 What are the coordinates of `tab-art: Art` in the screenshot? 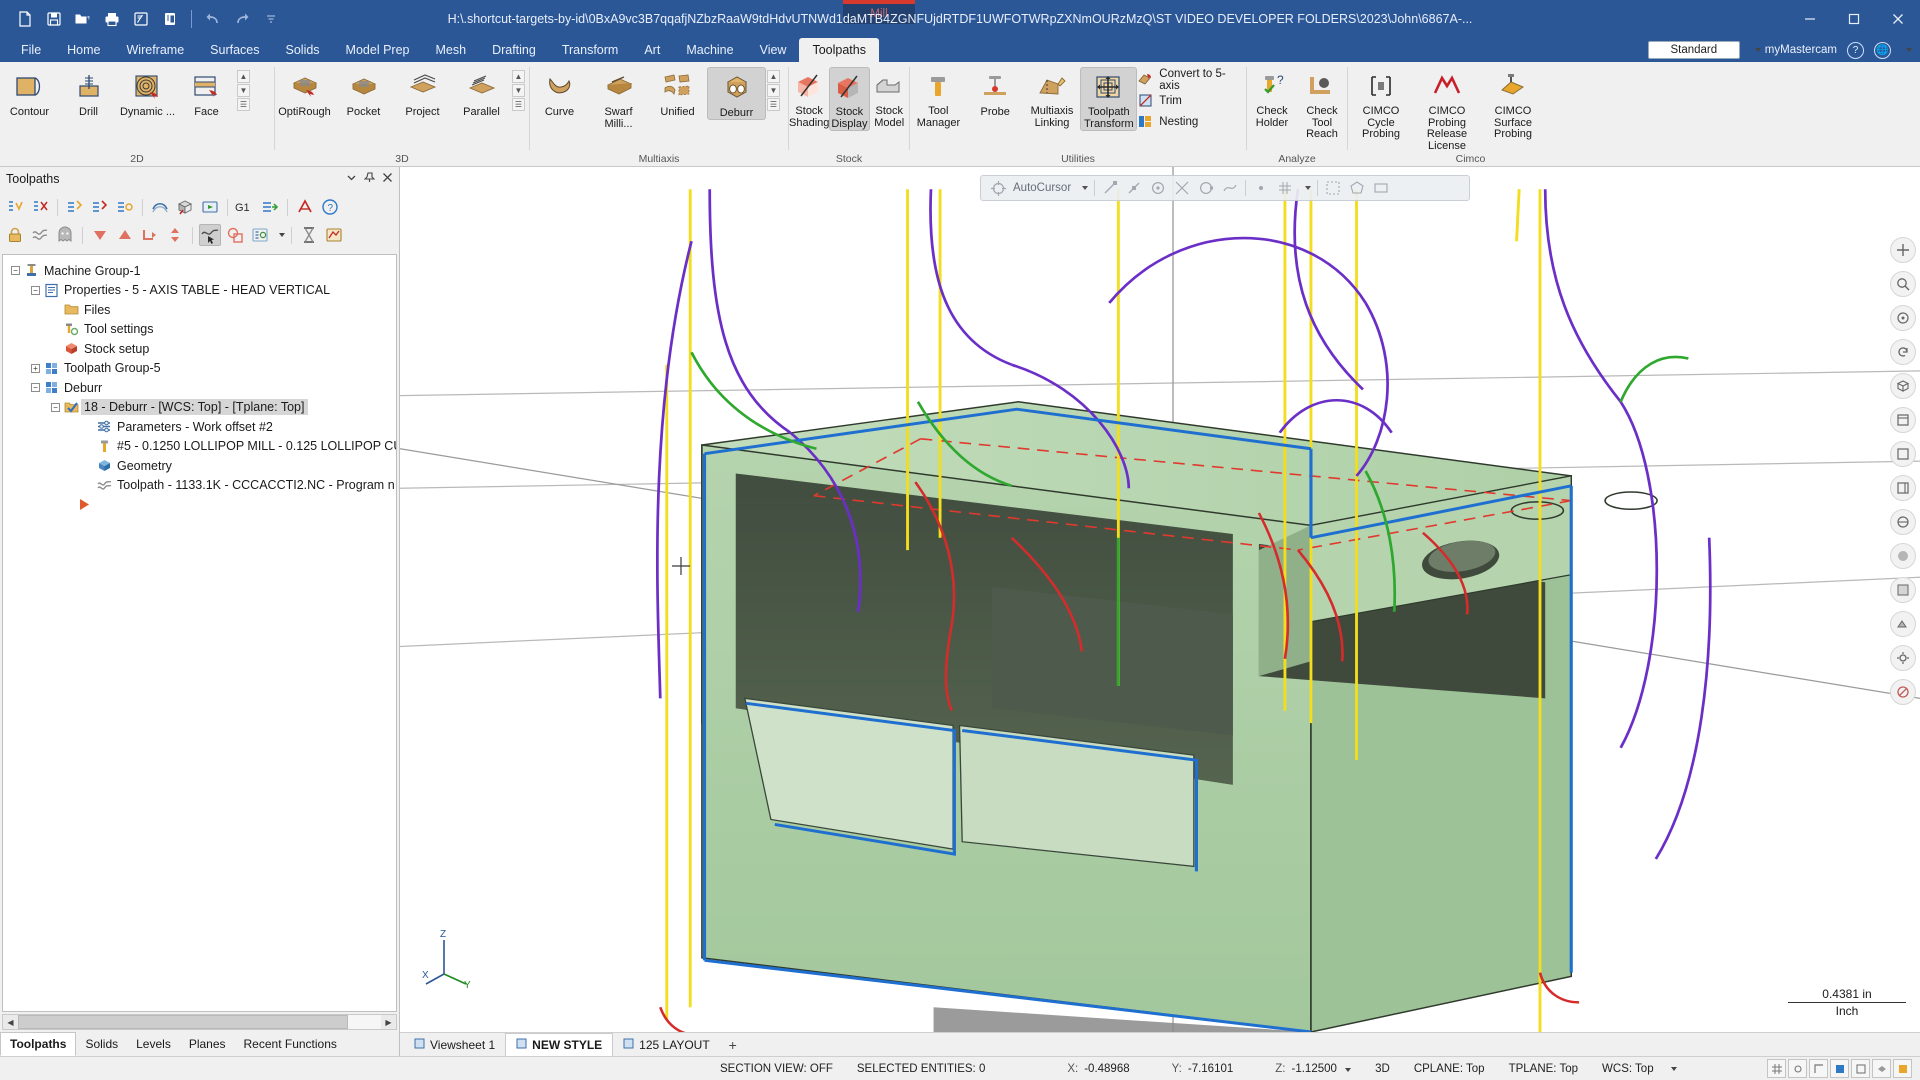 It's located at (652, 50).